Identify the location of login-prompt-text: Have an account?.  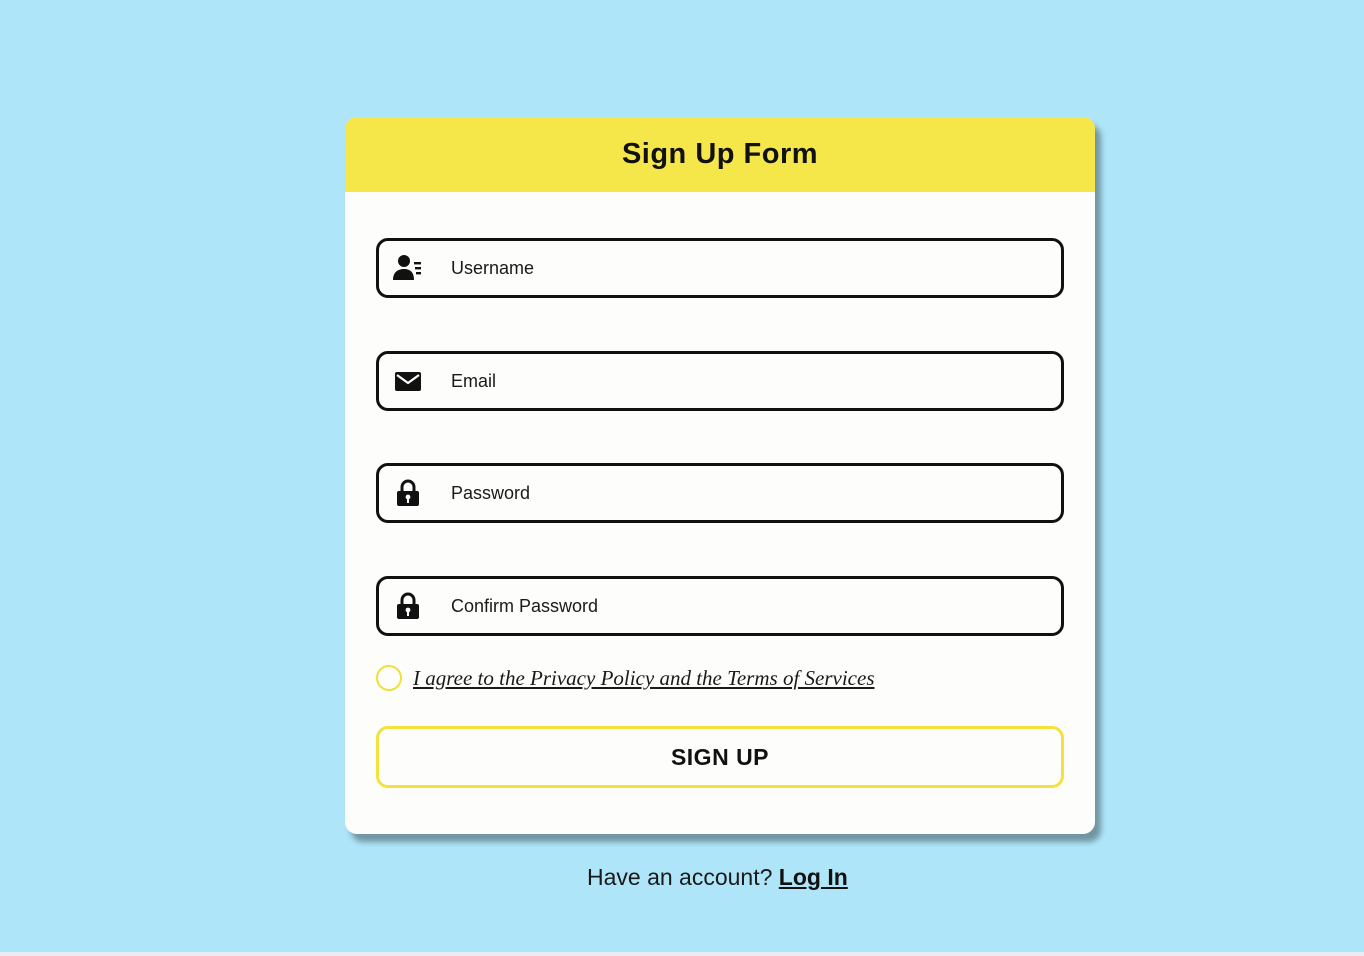
(680, 877).